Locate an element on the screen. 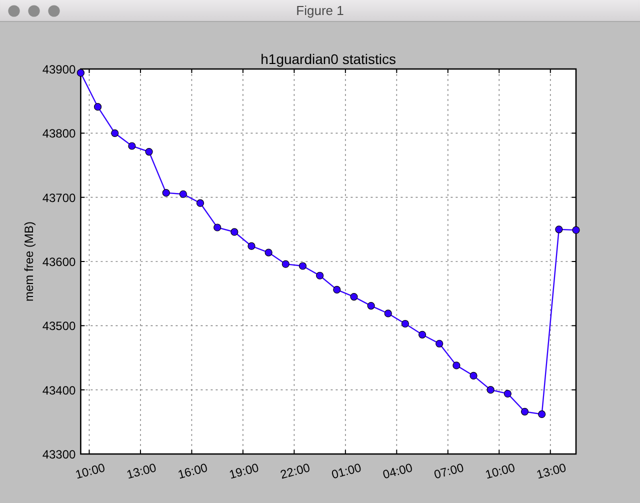 This screenshot has width=640, height=503. y-tick-label: 43600 is located at coordinates (59, 262).